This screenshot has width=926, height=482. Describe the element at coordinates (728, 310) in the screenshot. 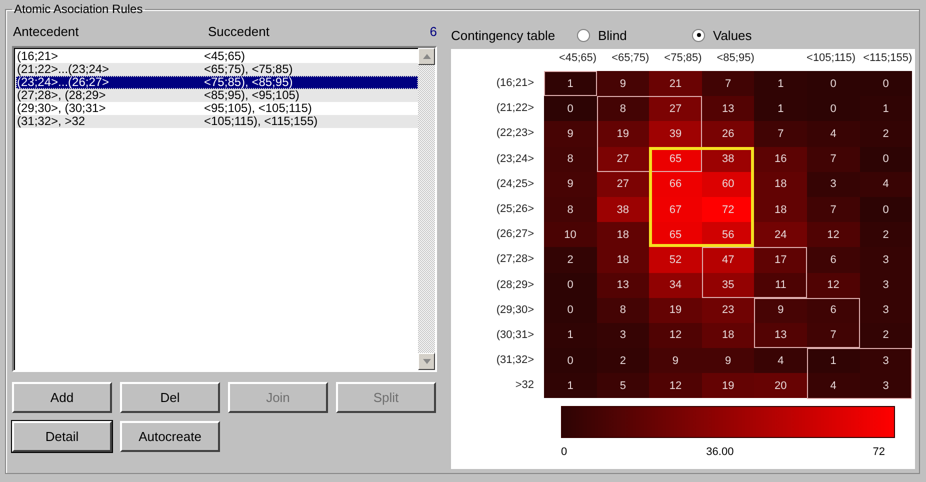

I see `heatmap-cell: 23` at that location.